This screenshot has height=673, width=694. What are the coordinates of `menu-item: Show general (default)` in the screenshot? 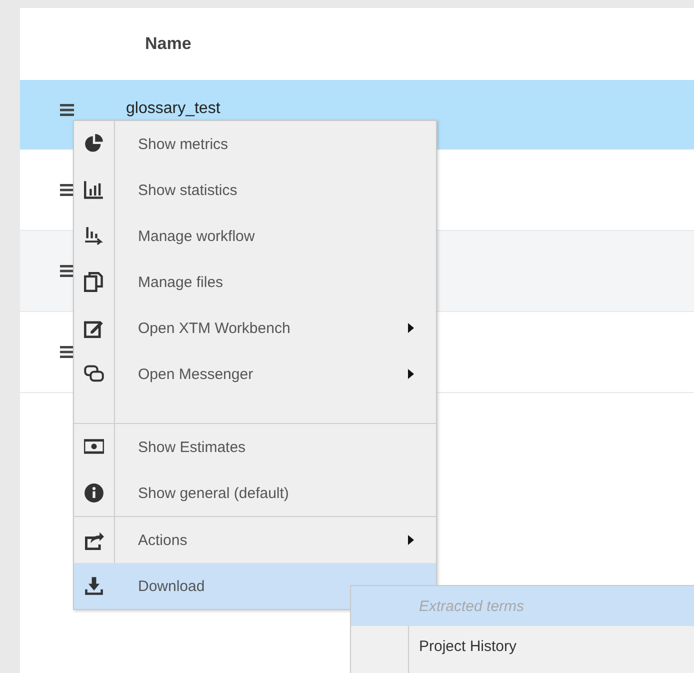 It's located at (255, 493).